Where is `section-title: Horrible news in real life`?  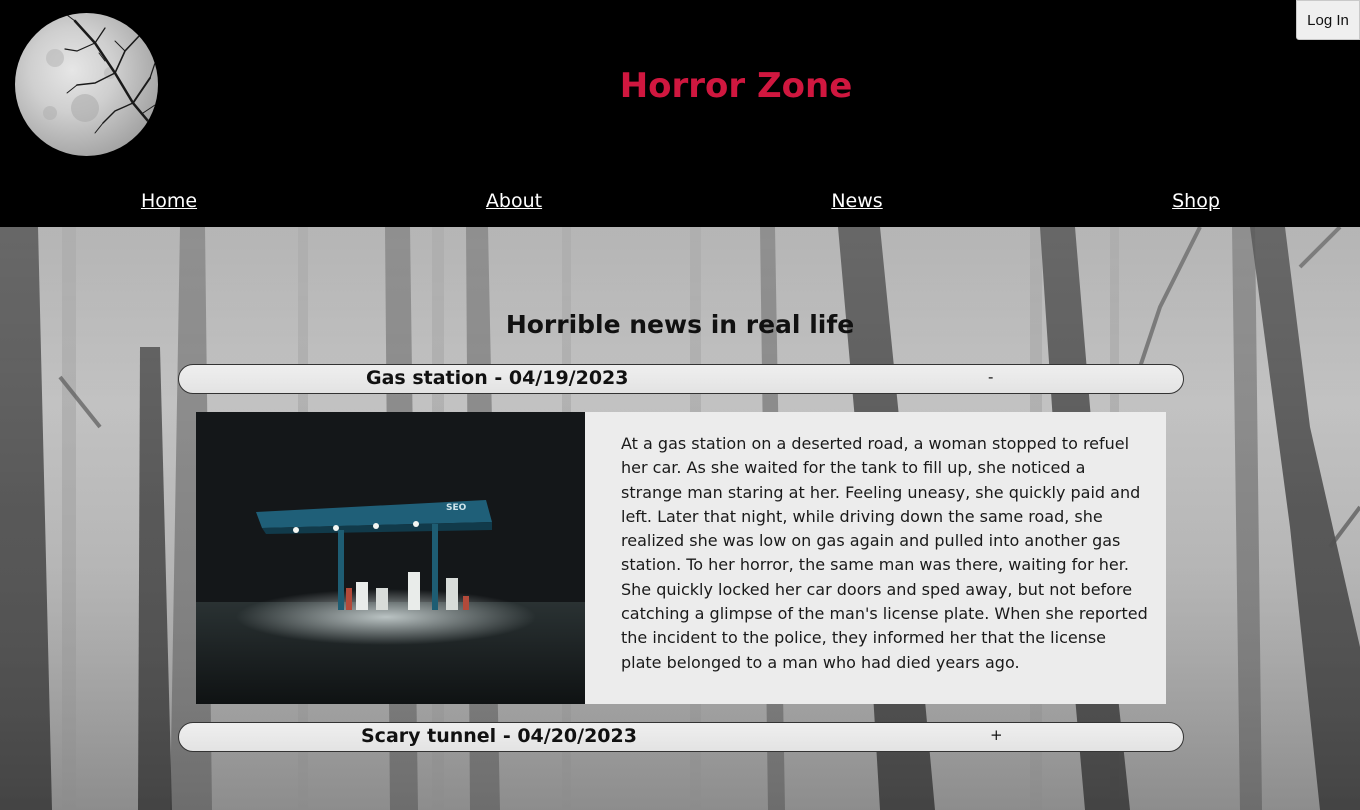 section-title: Horrible news in real life is located at coordinates (680, 324).